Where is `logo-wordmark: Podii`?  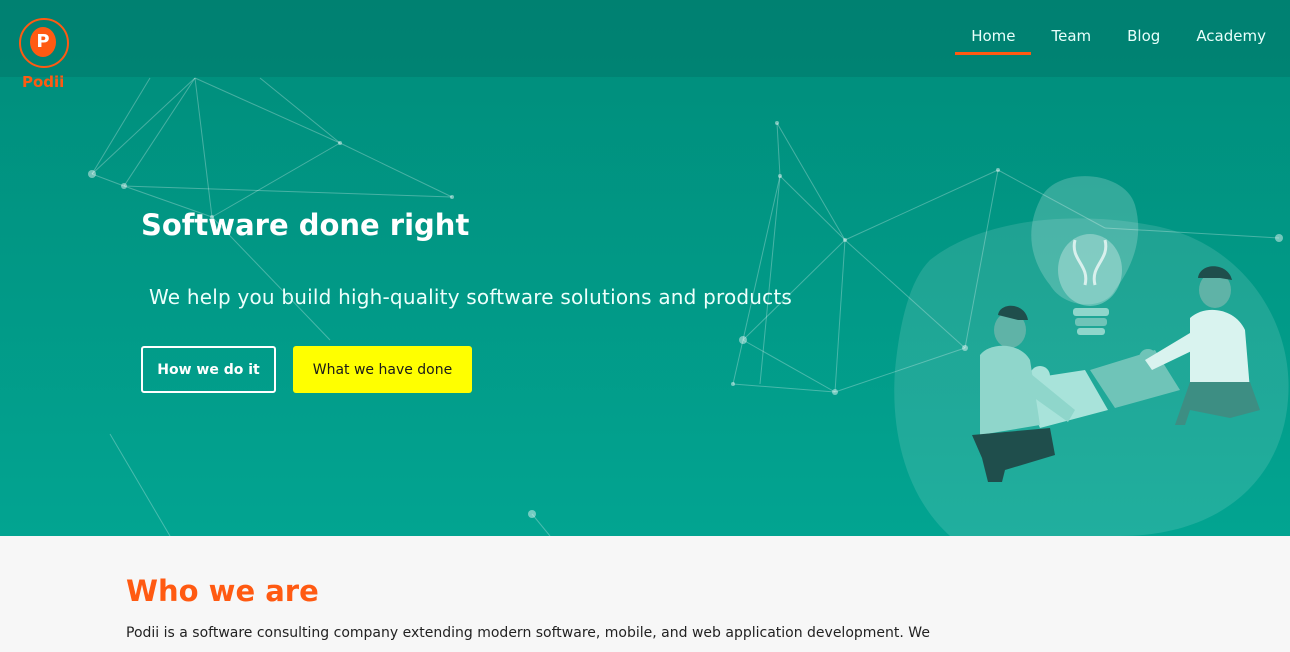
logo-wordmark: Podii is located at coordinates (43, 82).